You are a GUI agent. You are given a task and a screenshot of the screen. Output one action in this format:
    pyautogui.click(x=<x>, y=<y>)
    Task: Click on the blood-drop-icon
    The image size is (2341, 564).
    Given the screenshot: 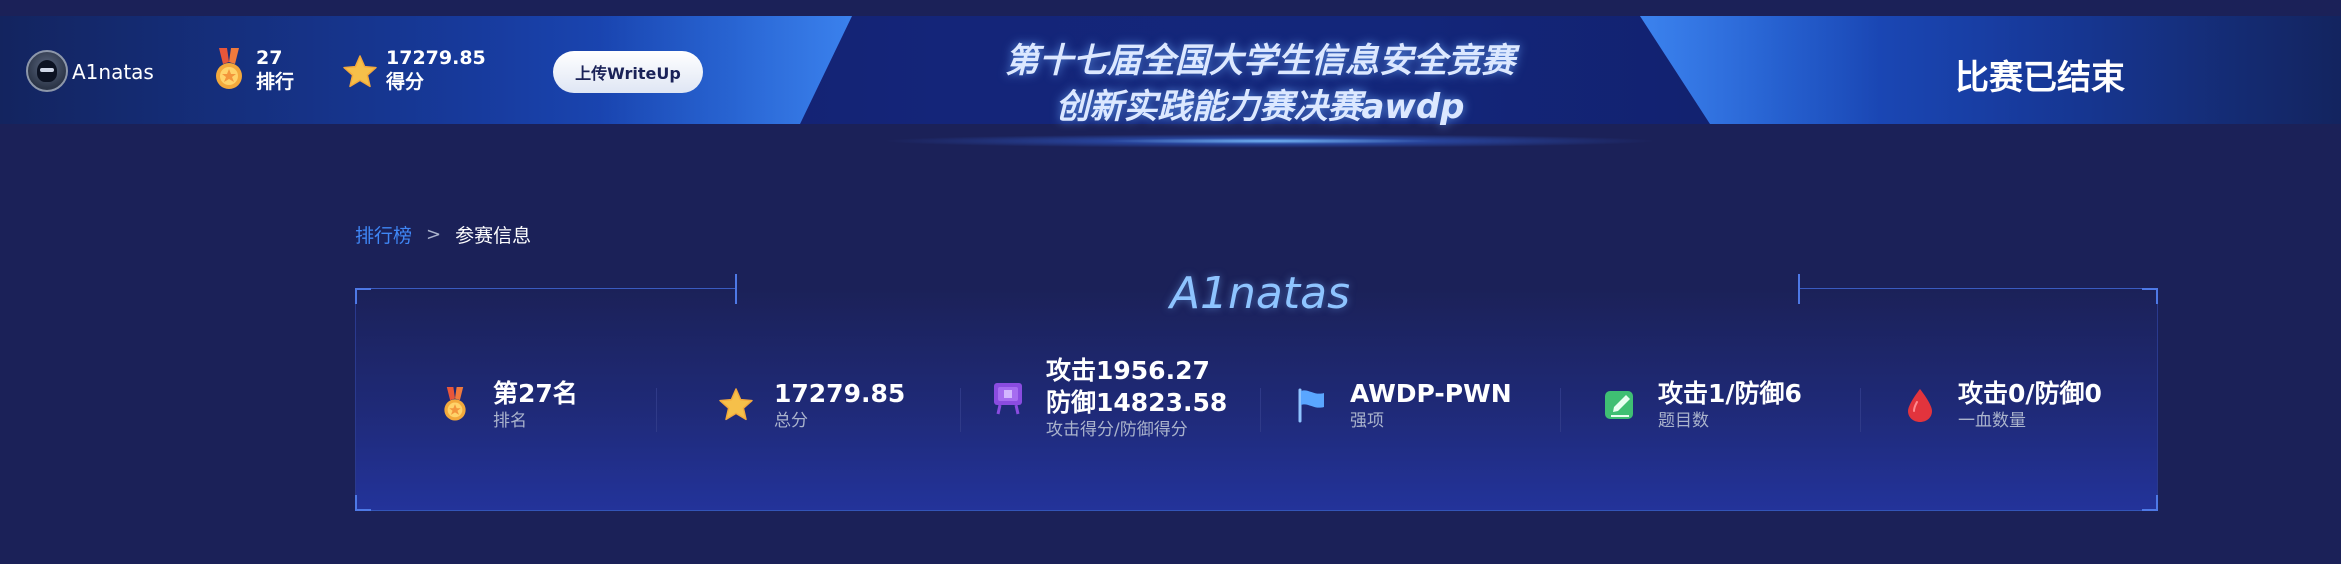 What is the action you would take?
    pyautogui.click(x=1920, y=405)
    